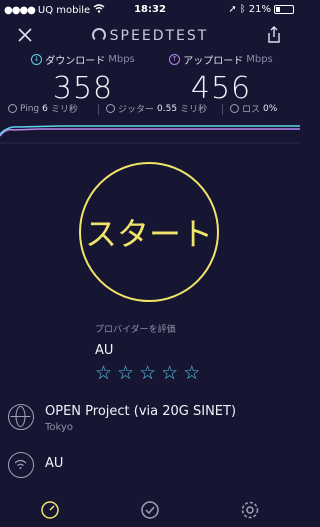 The height and width of the screenshot is (527, 320). I want to click on ping-stat: Ping 6 ミリ秒, so click(43, 108).